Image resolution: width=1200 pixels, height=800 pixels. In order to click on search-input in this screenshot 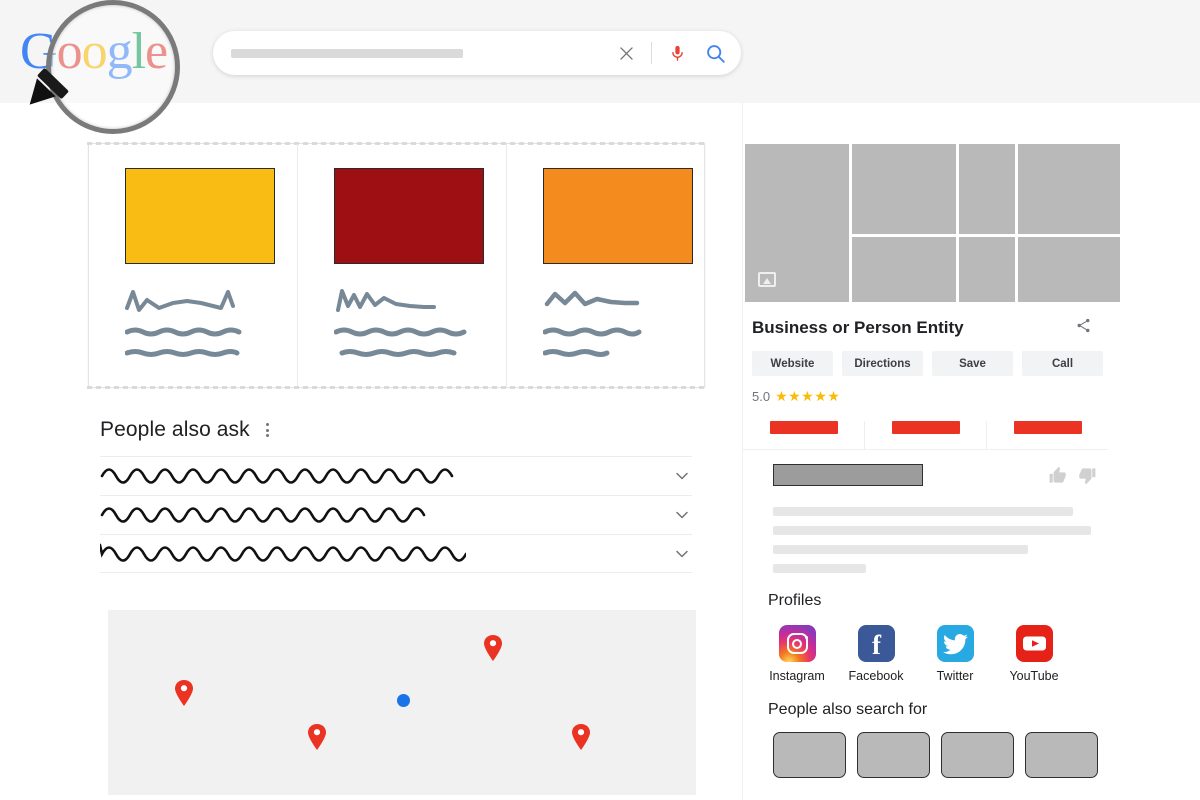, I will do `click(347, 53)`.